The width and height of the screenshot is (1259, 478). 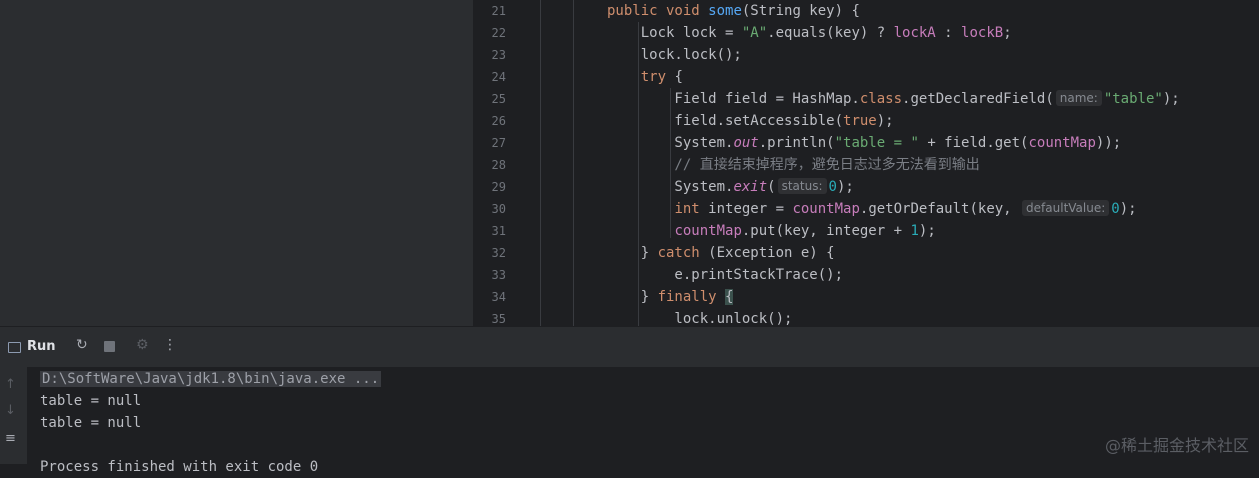 I want to click on soft-wrap-icon: ≡, so click(x=10, y=438).